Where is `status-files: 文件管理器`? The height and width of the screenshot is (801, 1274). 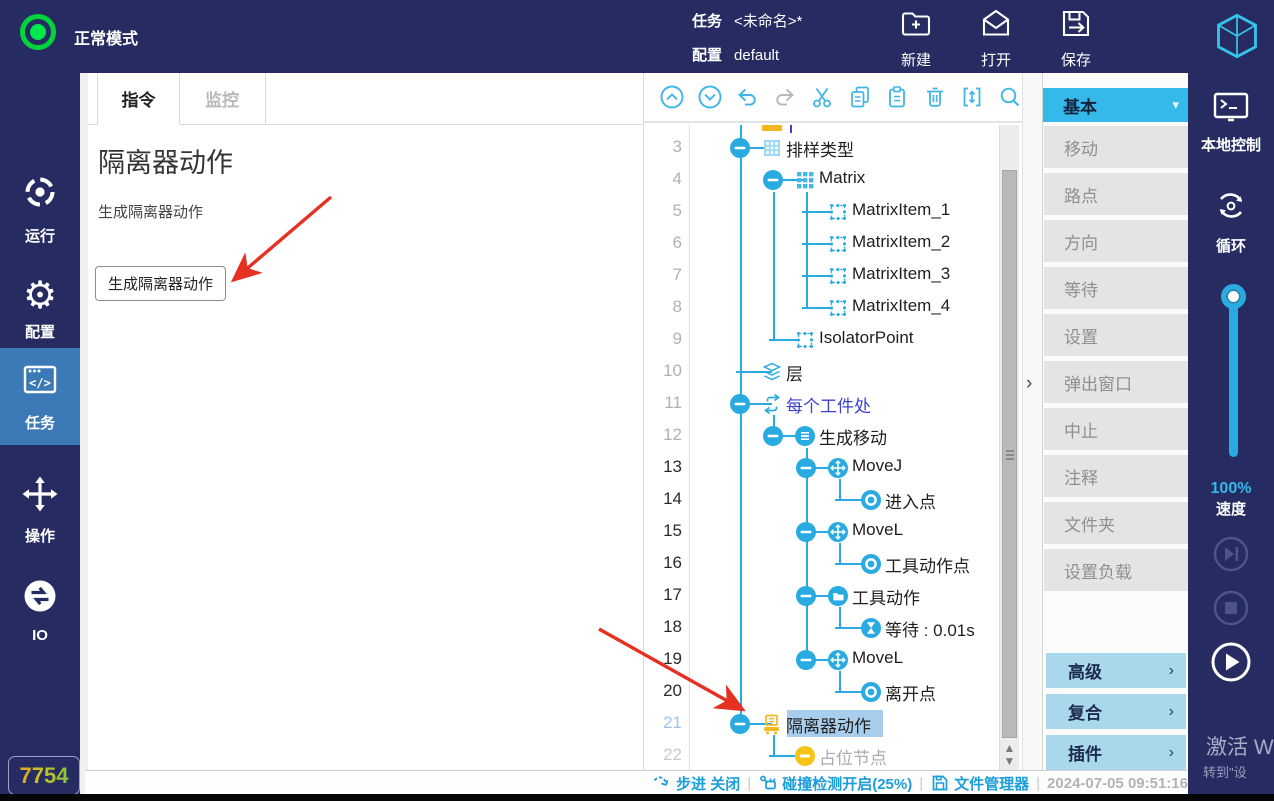 status-files: 文件管理器 is located at coordinates (979, 783).